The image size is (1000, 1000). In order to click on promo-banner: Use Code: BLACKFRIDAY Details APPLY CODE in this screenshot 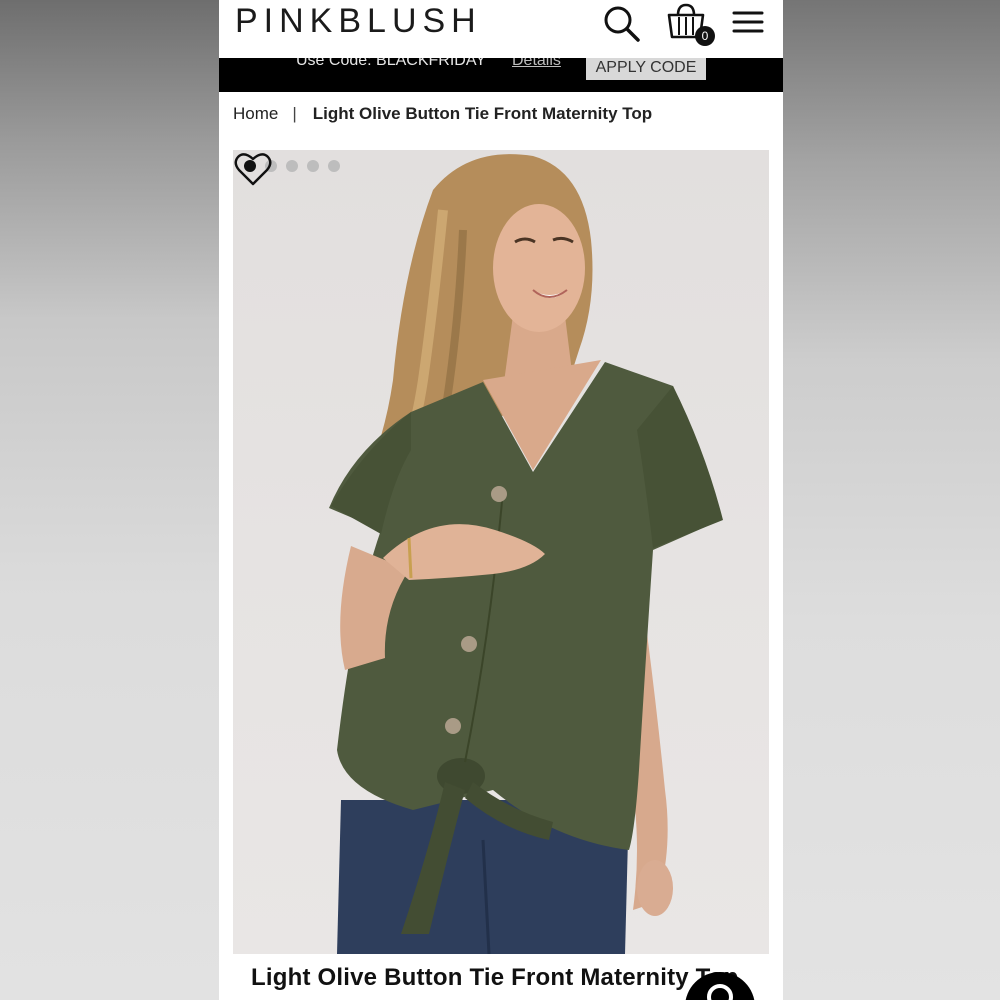, I will do `click(501, 75)`.